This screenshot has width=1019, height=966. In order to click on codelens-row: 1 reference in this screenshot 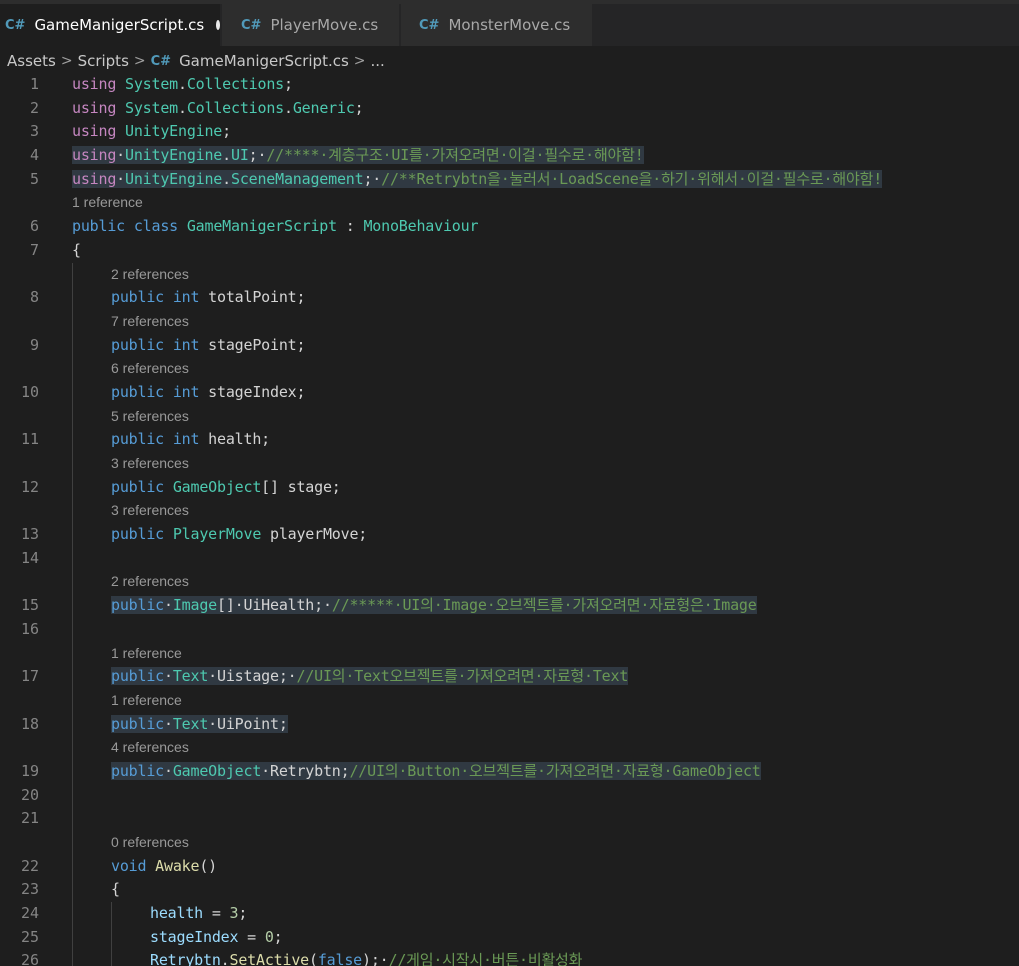, I will do `click(509, 653)`.